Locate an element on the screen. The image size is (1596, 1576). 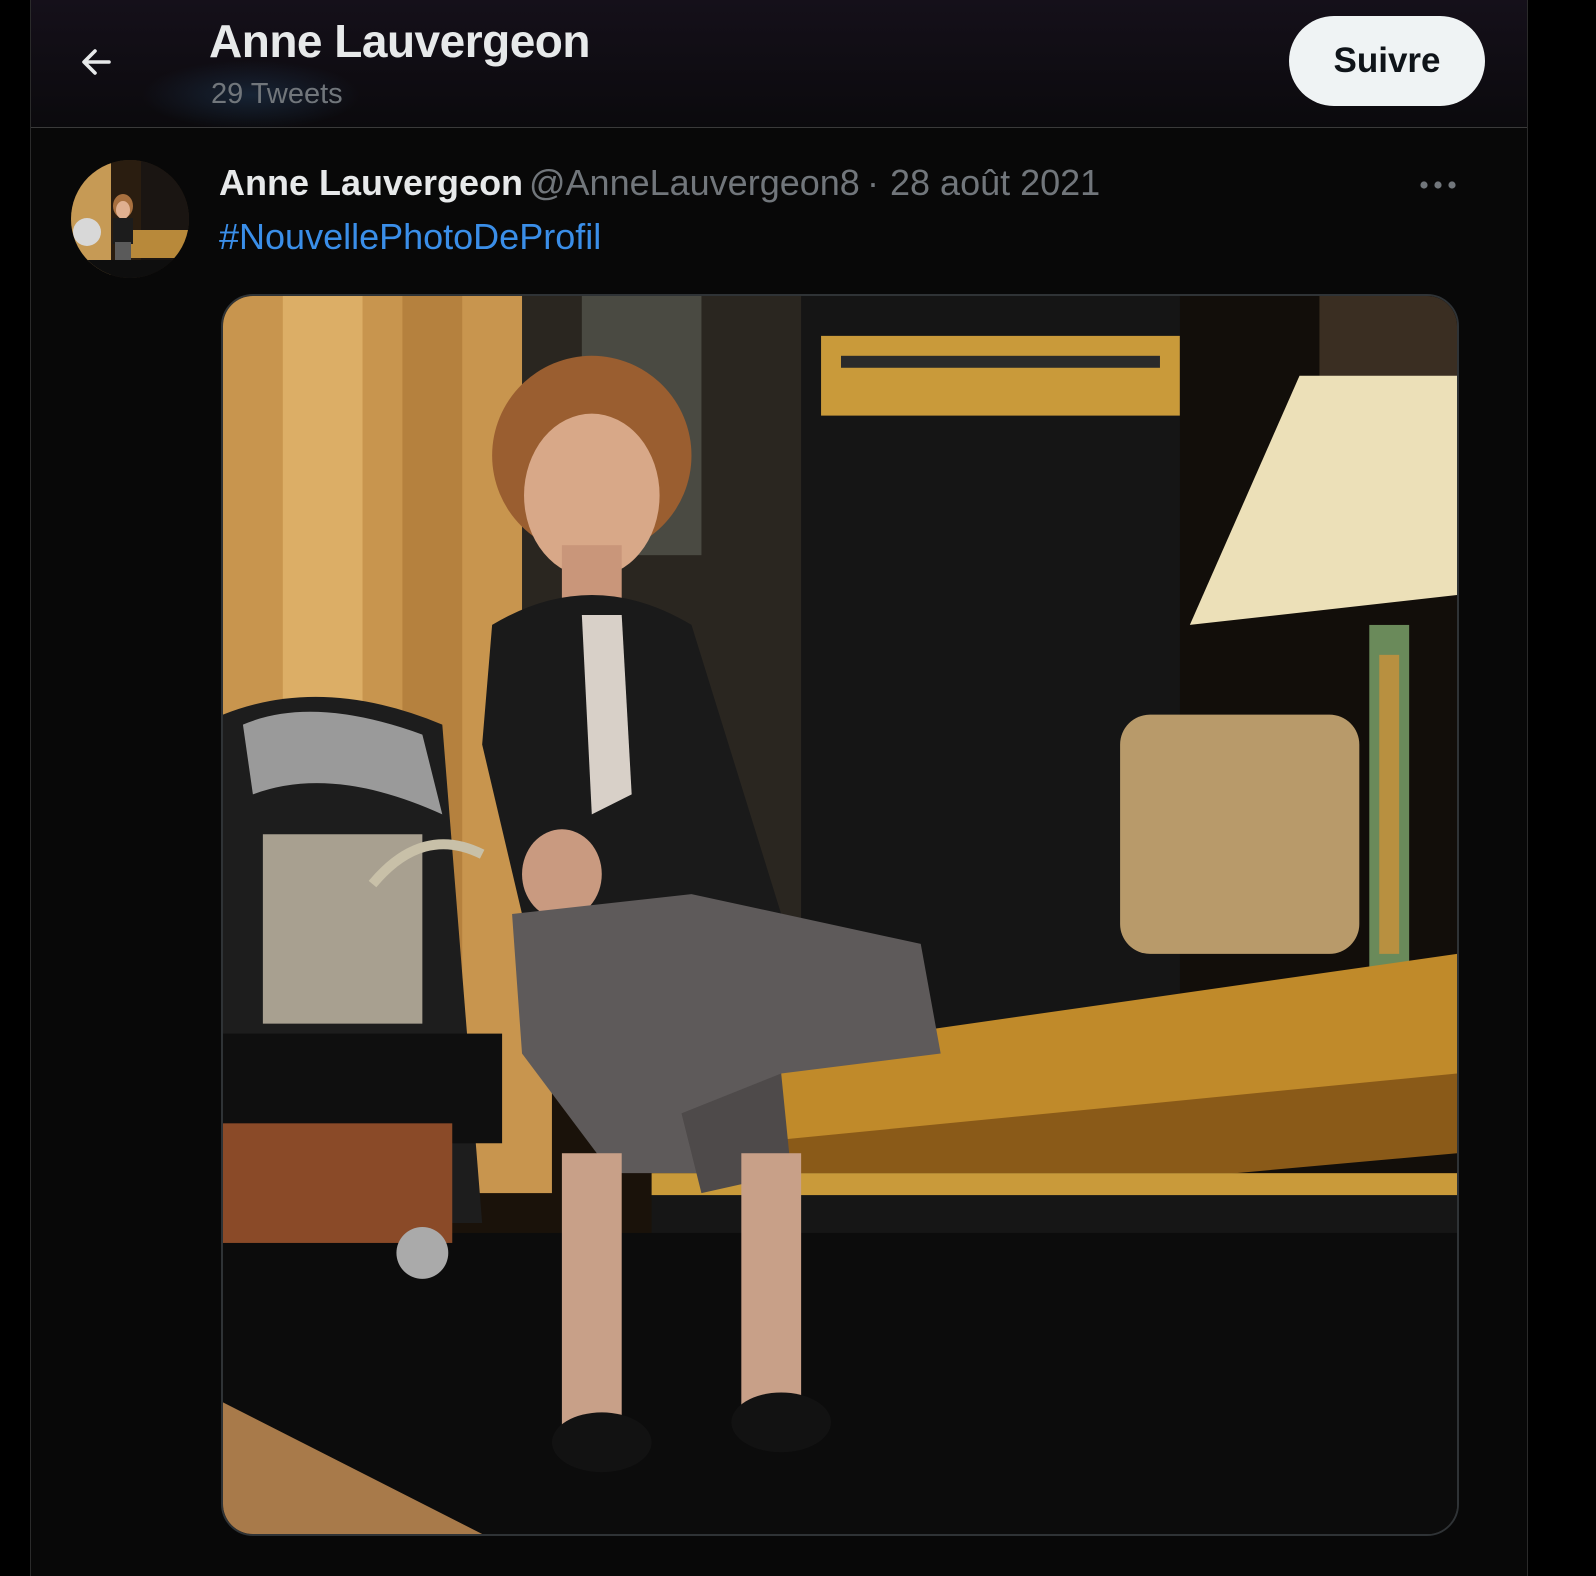
more-horizontal-icon is located at coordinates (1438, 185).